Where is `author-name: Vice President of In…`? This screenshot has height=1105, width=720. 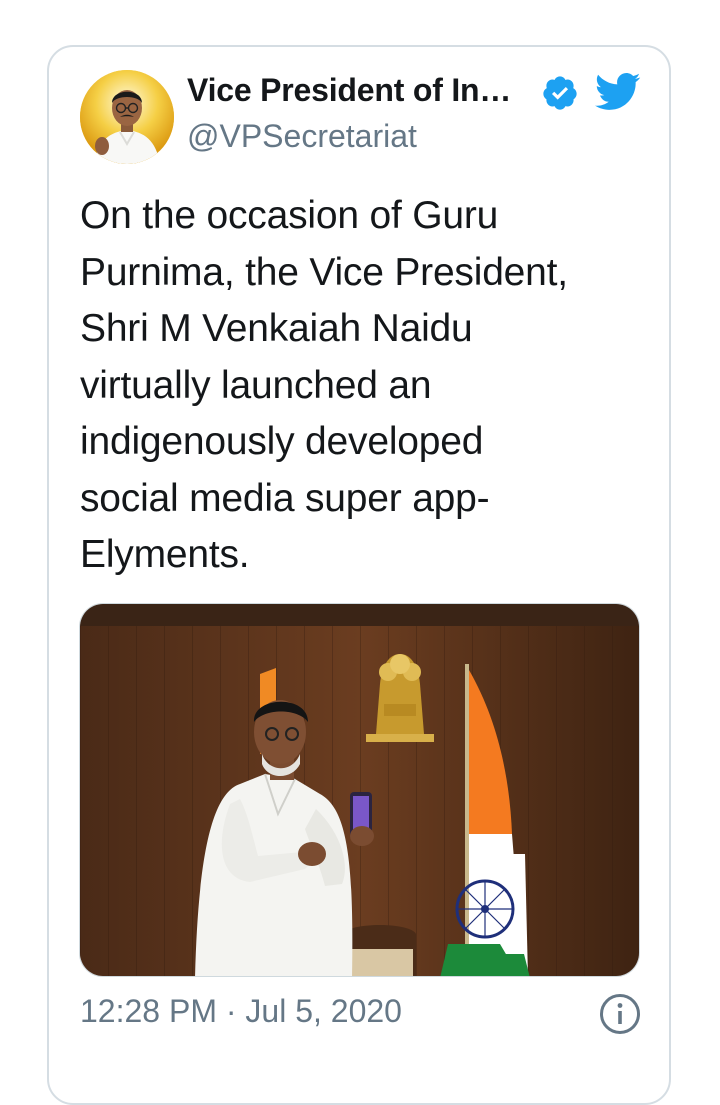
author-name: Vice President of In… is located at coordinates (349, 90).